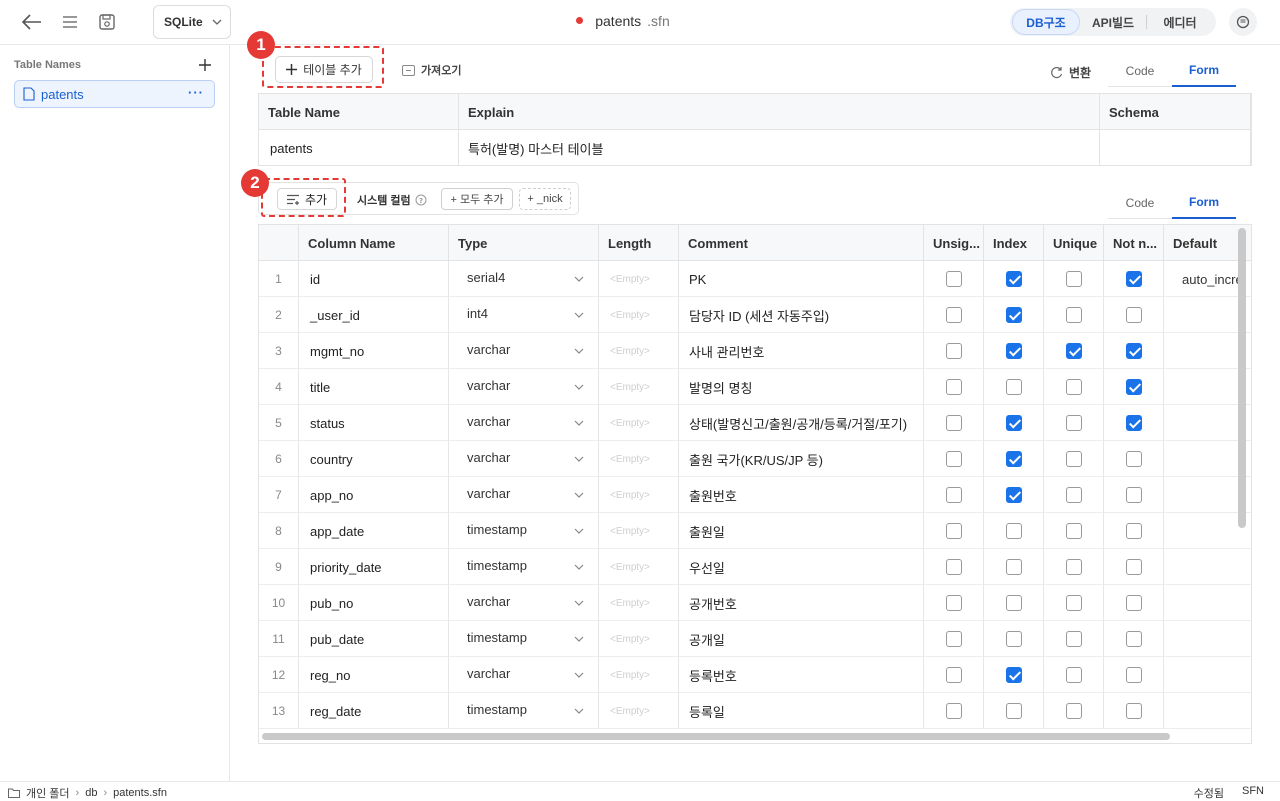  I want to click on comment-cell: PK, so click(801, 279).